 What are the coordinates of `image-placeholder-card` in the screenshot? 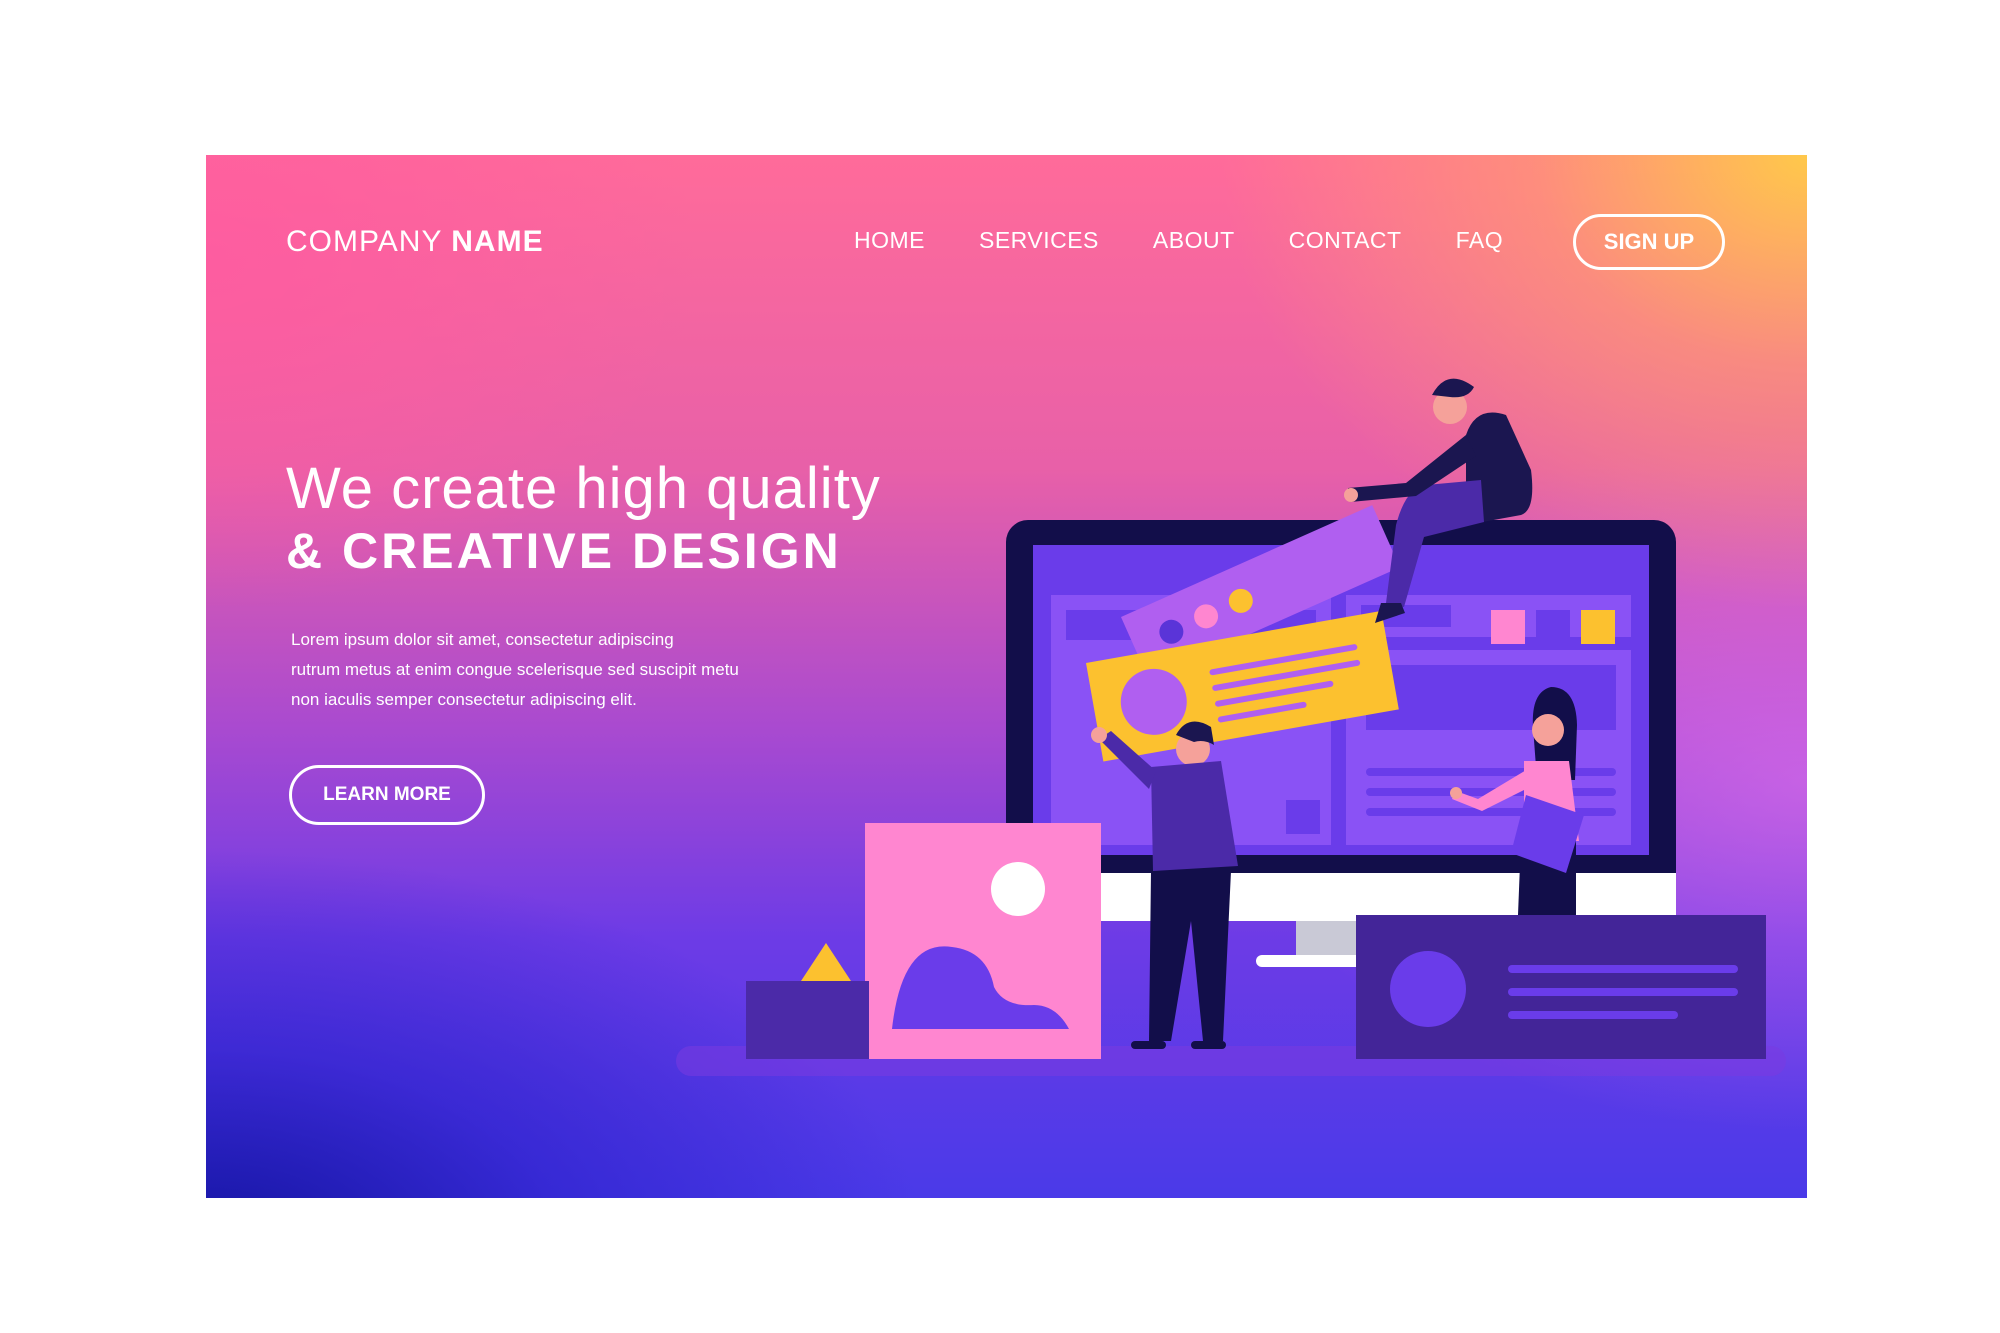 It's located at (983, 941).